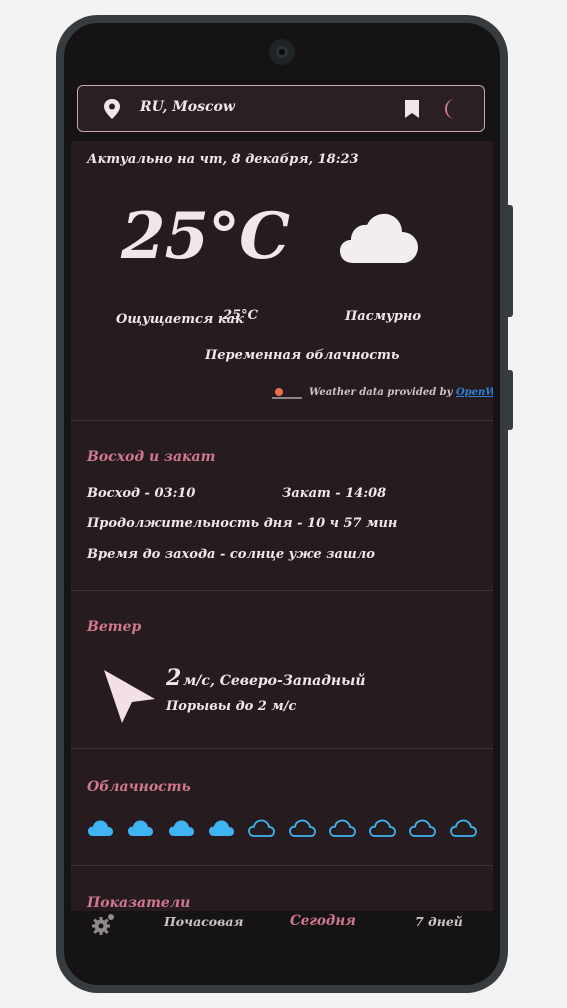  I want to click on location-bar: RU, Moscow, so click(281, 108).